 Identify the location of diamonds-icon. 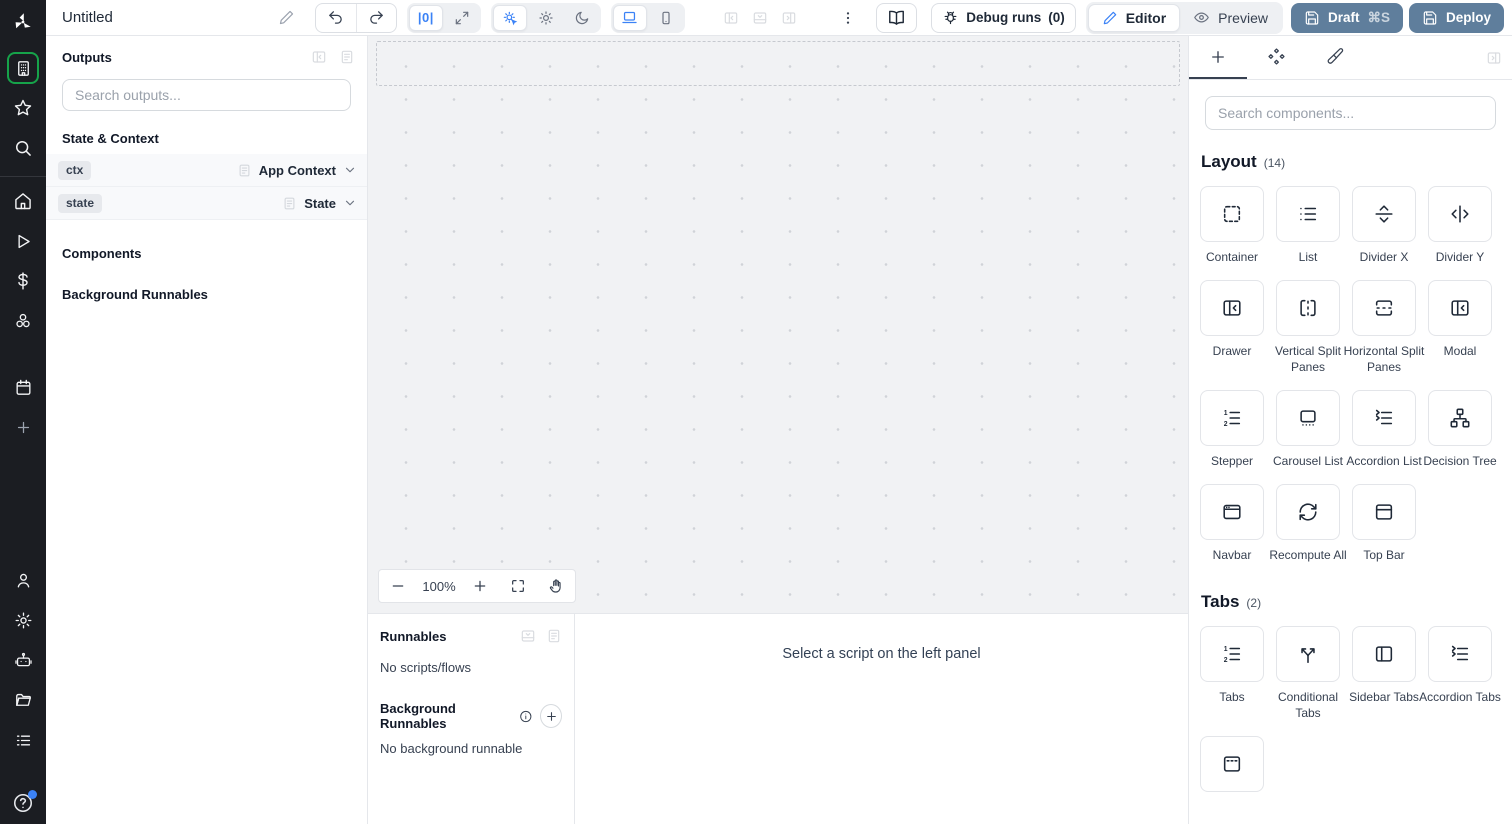
(1276, 56).